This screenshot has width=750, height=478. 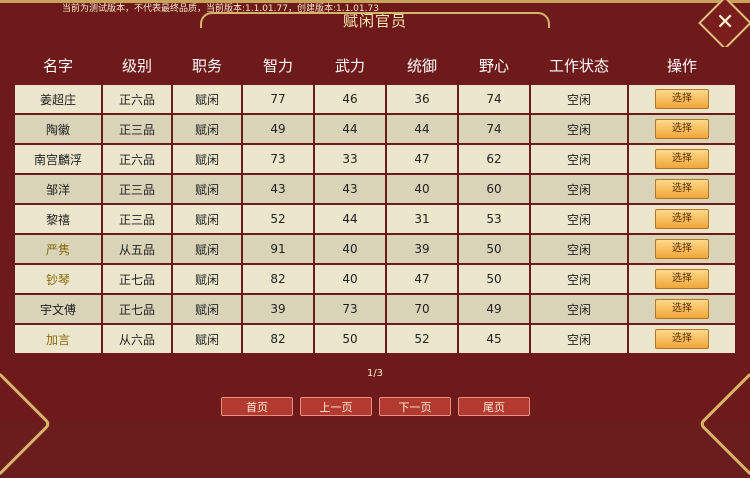 I want to click on column-header-work-status: 工作状态, so click(x=579, y=65).